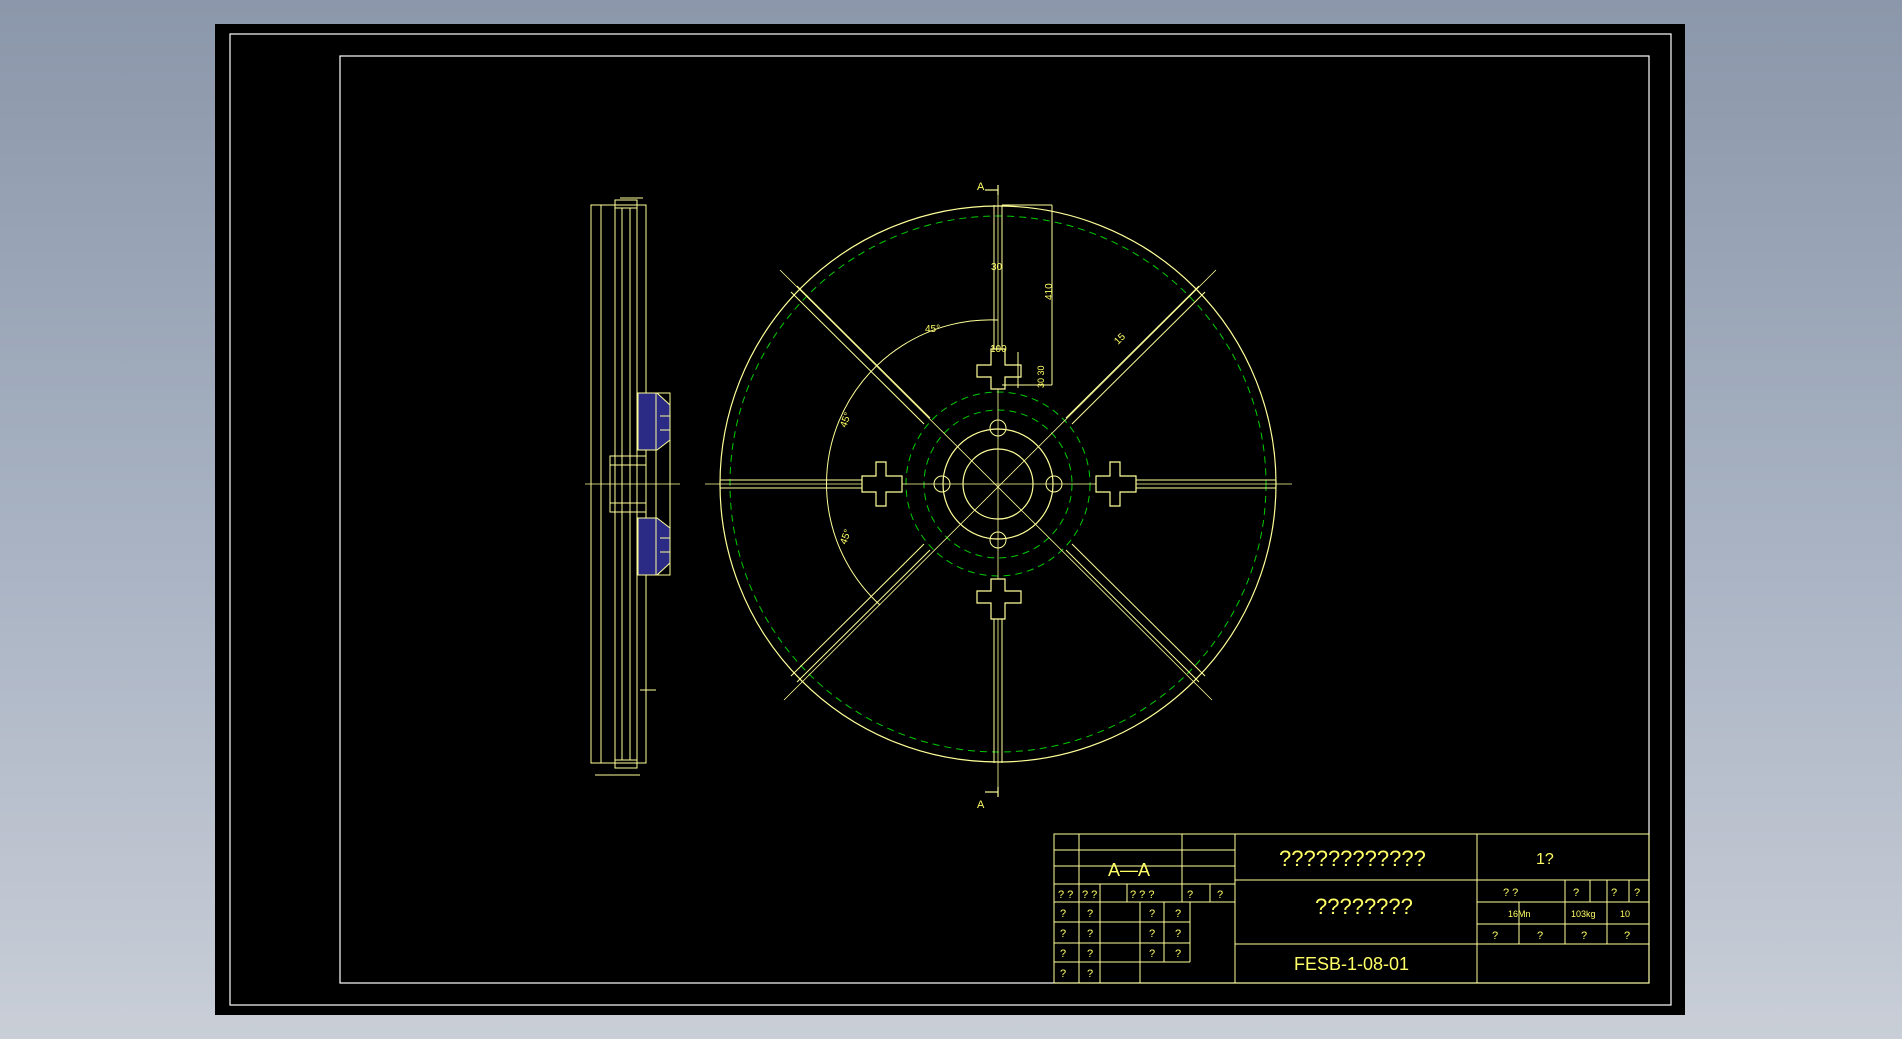  I want to click on sheet-label: 1?, so click(1545, 859).